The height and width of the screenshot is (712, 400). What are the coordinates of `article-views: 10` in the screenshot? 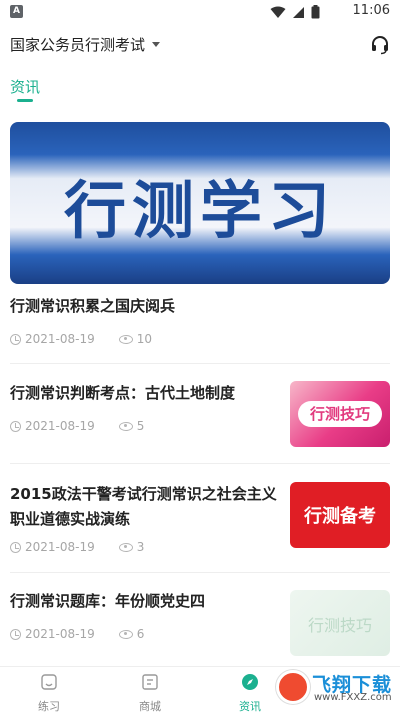 It's located at (135, 339).